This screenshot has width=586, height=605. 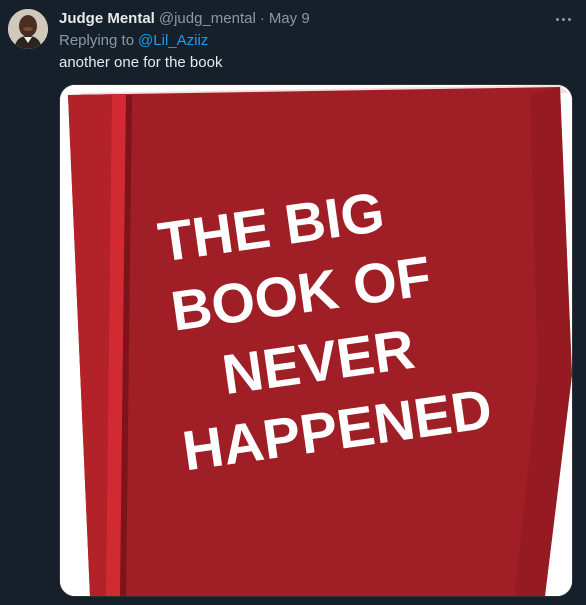 What do you see at coordinates (141, 62) in the screenshot?
I see `tweet-text: another one for the book` at bounding box center [141, 62].